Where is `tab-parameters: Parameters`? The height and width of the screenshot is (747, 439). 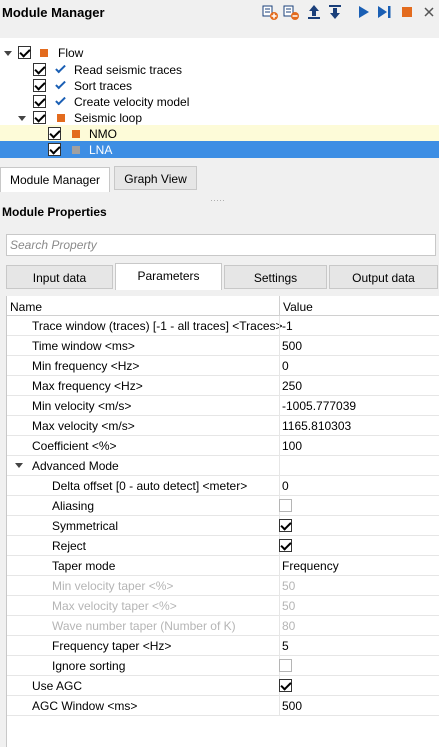 tab-parameters: Parameters is located at coordinates (168, 276).